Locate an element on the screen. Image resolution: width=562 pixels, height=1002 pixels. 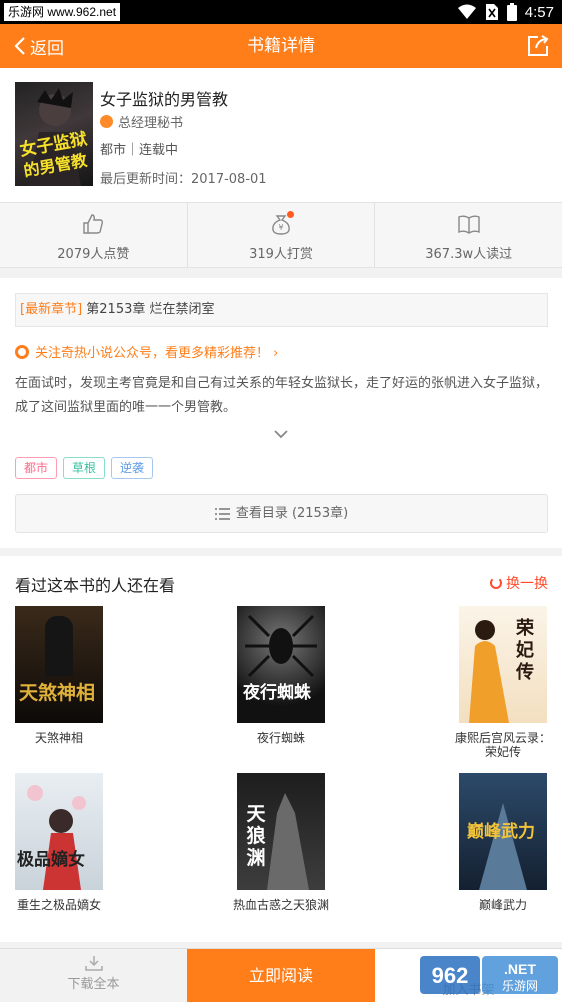
back-label: 返回 is located at coordinates (47, 48).